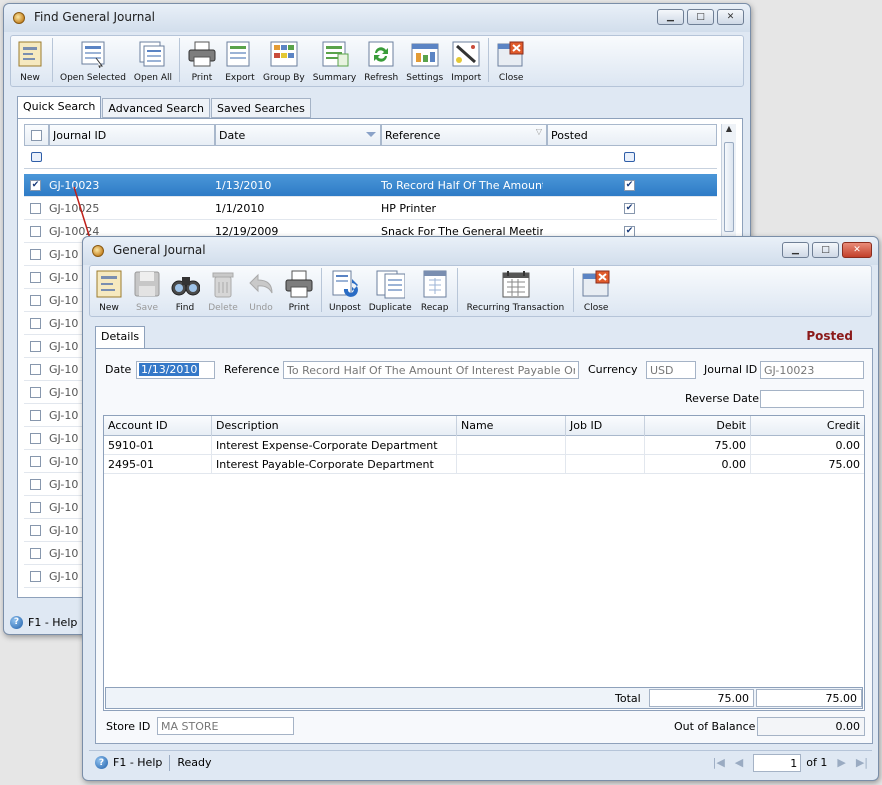 This screenshot has width=882, height=785. Describe the element at coordinates (370, 208) in the screenshot. I see `table-row: GJ-10025 1/1/2010 HP Printer ✔` at that location.